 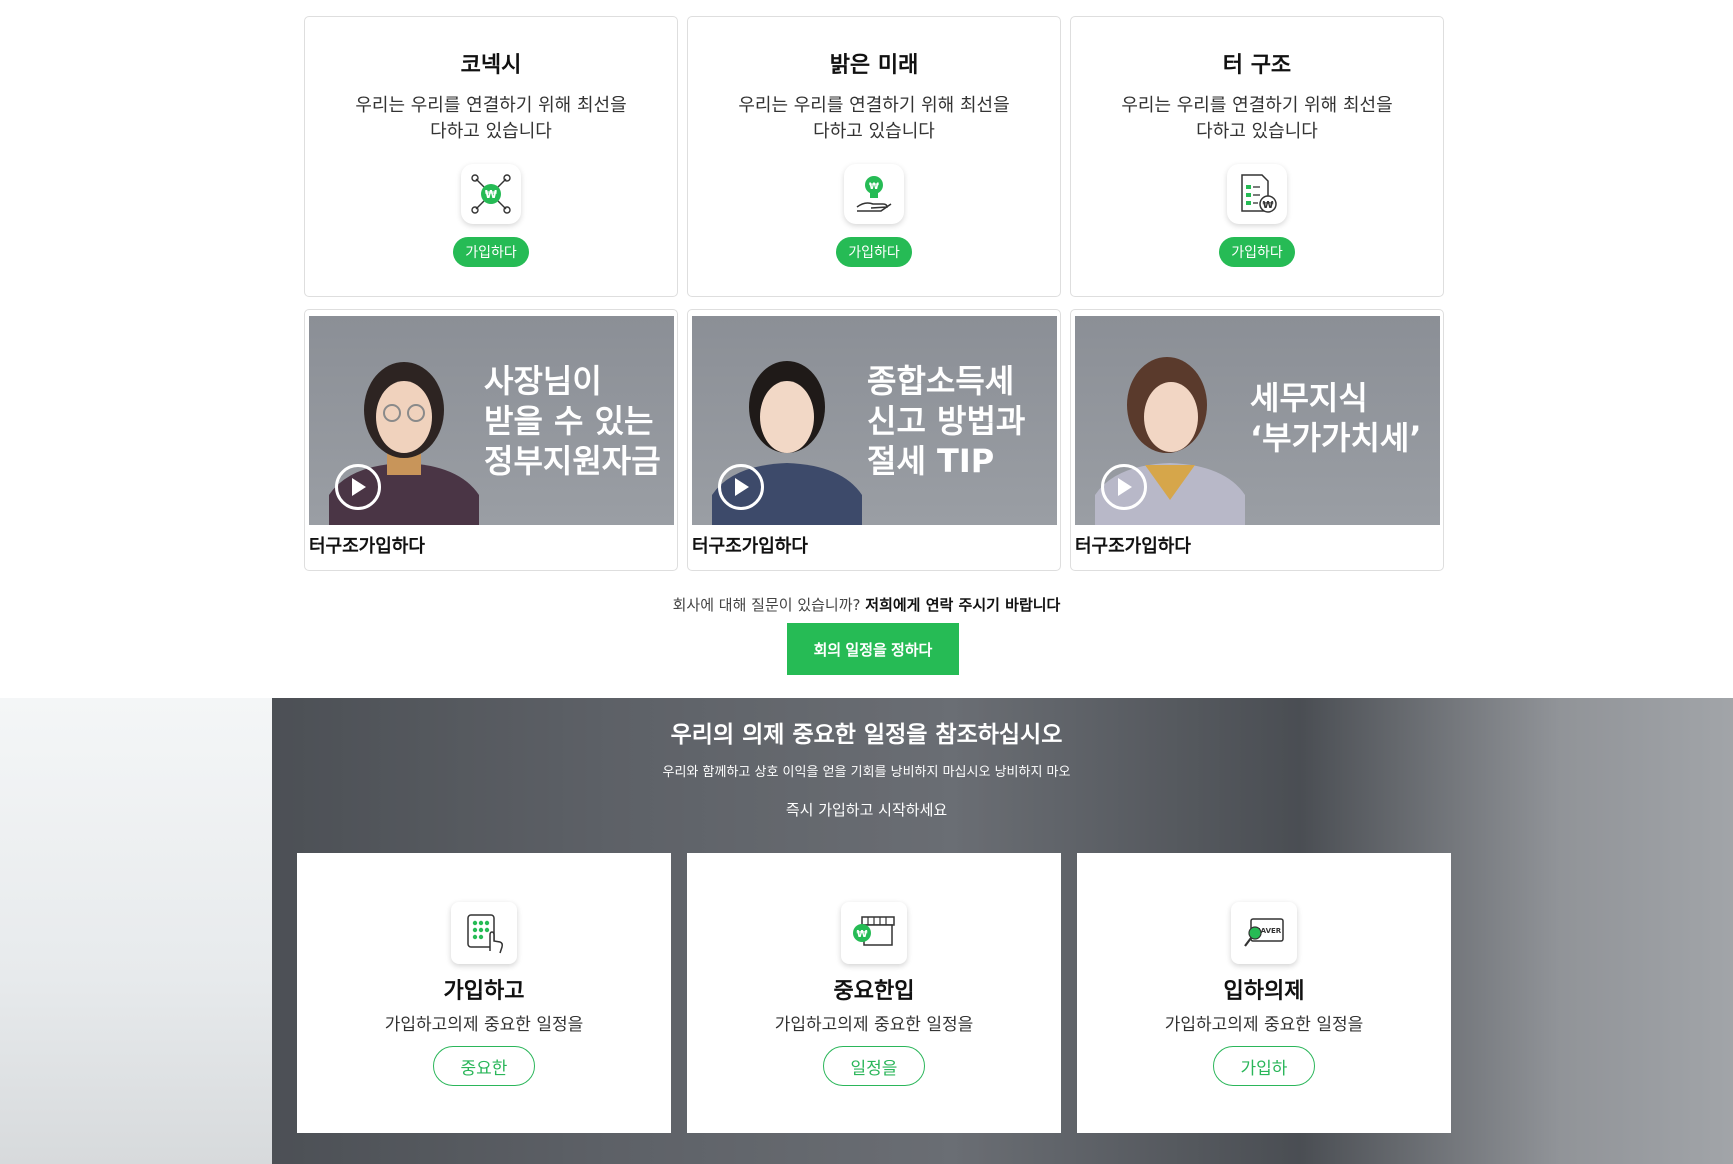 What do you see at coordinates (874, 933) in the screenshot?
I see `store-won-icon: ₩` at bounding box center [874, 933].